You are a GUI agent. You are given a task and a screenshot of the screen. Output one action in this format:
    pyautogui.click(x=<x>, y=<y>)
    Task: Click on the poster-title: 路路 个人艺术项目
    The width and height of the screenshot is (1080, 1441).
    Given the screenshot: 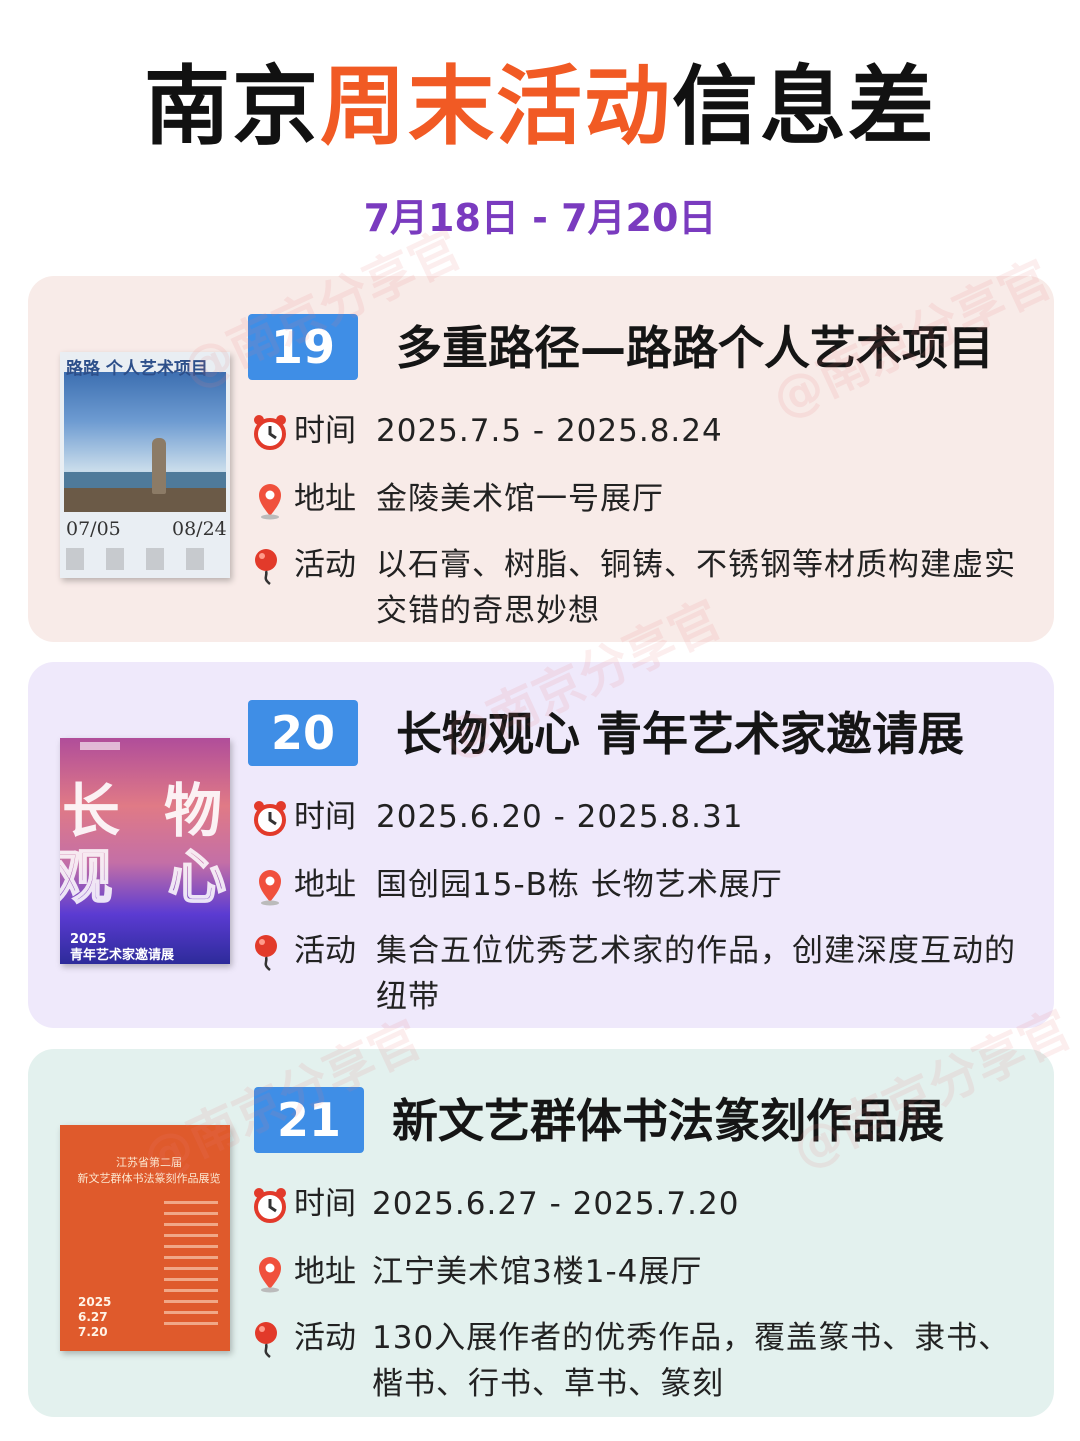 What is the action you would take?
    pyautogui.click(x=137, y=369)
    